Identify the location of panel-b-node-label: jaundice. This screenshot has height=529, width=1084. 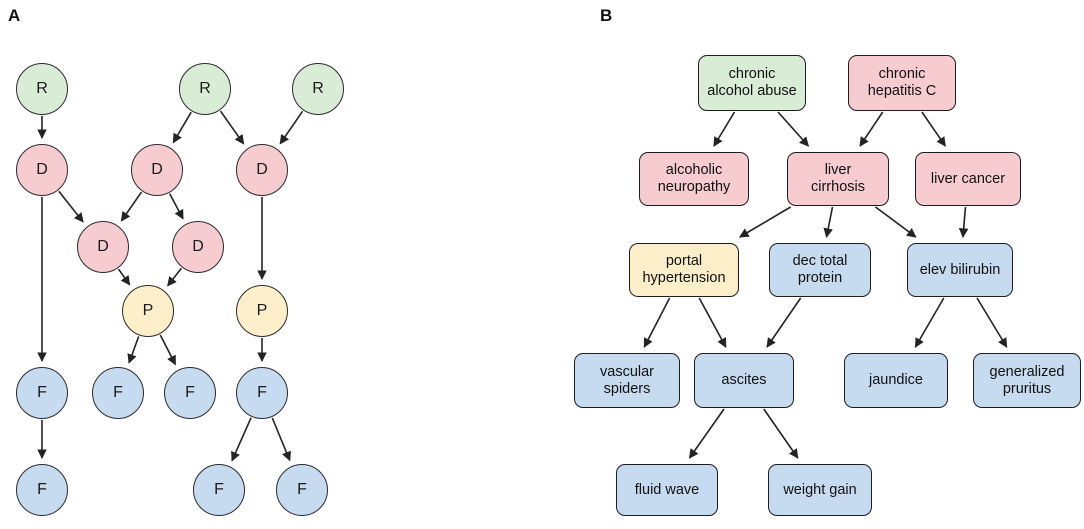
(895, 380).